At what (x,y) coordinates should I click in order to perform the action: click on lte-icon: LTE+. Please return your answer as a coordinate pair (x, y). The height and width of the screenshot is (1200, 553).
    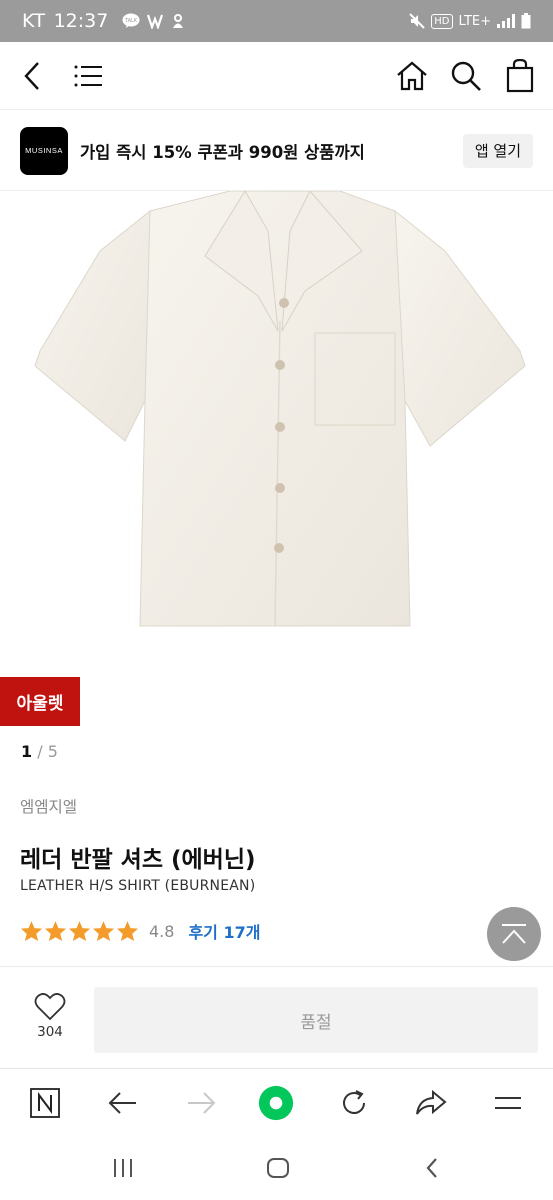
    Looking at the image, I should click on (475, 21).